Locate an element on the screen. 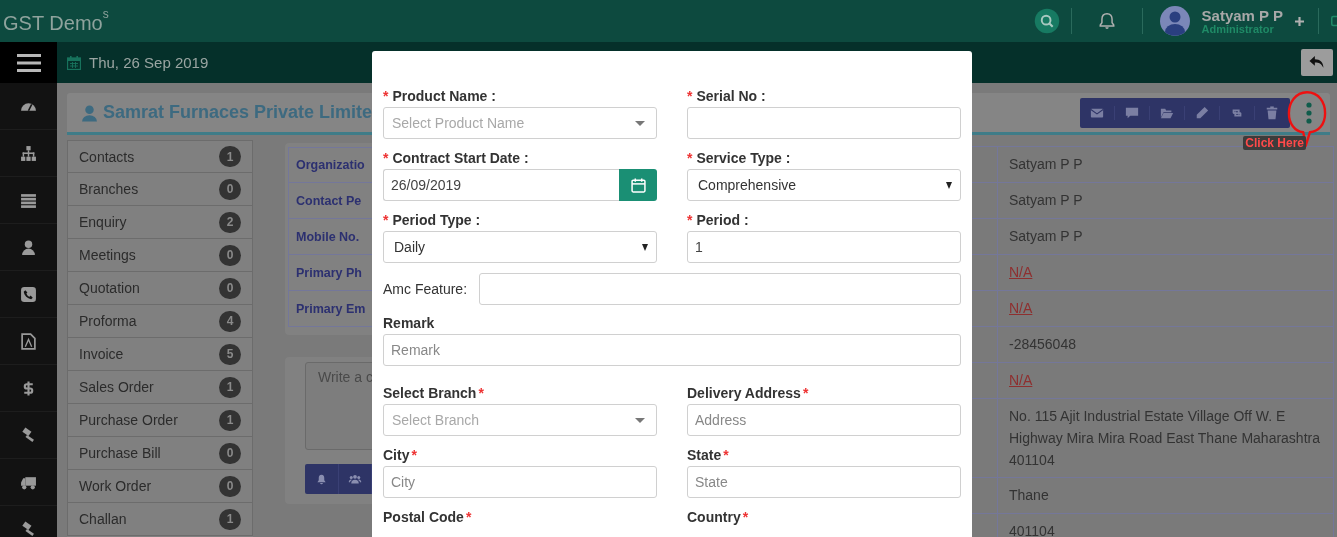 This screenshot has height=537, width=1337. field-label: Mobile No. is located at coordinates (328, 236).